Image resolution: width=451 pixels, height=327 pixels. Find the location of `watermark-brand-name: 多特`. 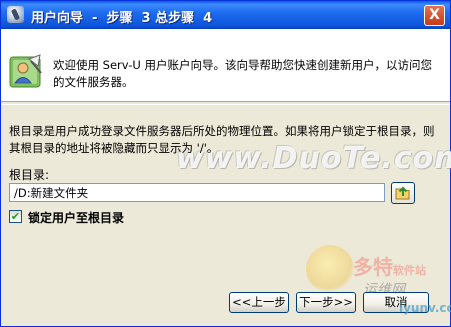

watermark-brand-name: 多特 is located at coordinates (373, 267).